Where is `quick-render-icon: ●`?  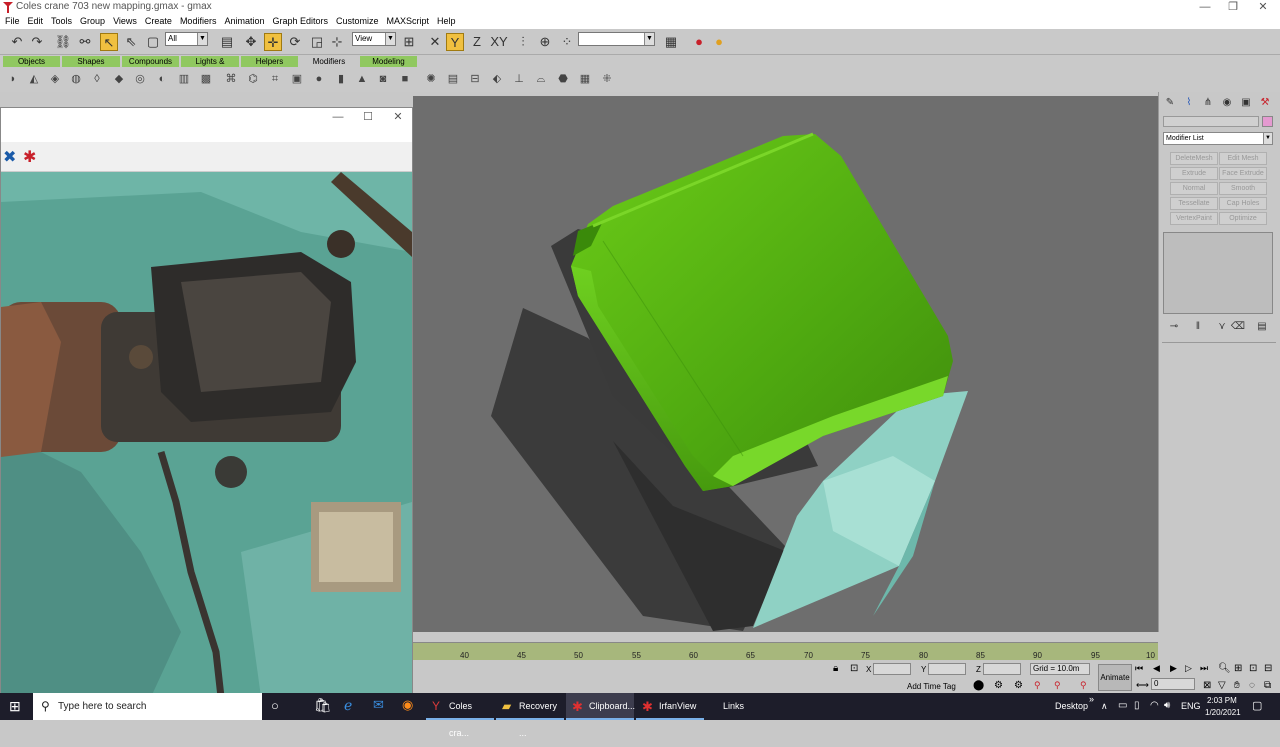
quick-render-icon: ● is located at coordinates (719, 42).